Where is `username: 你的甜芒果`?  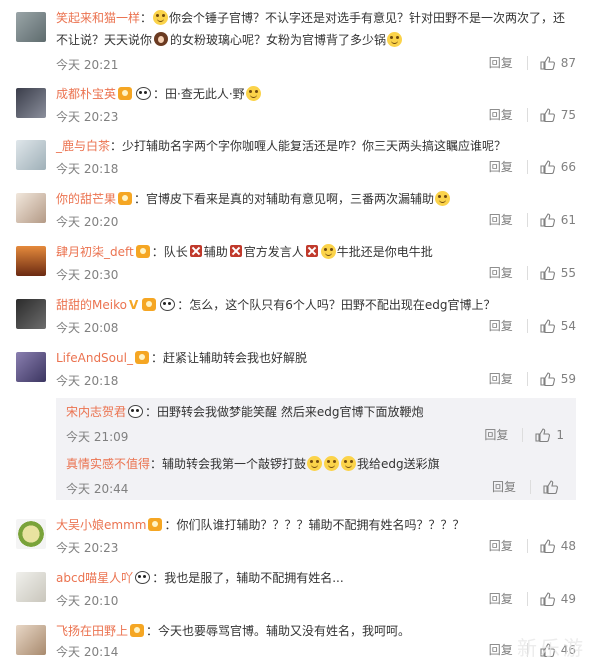
username: 你的甜芒果 is located at coordinates (86, 199).